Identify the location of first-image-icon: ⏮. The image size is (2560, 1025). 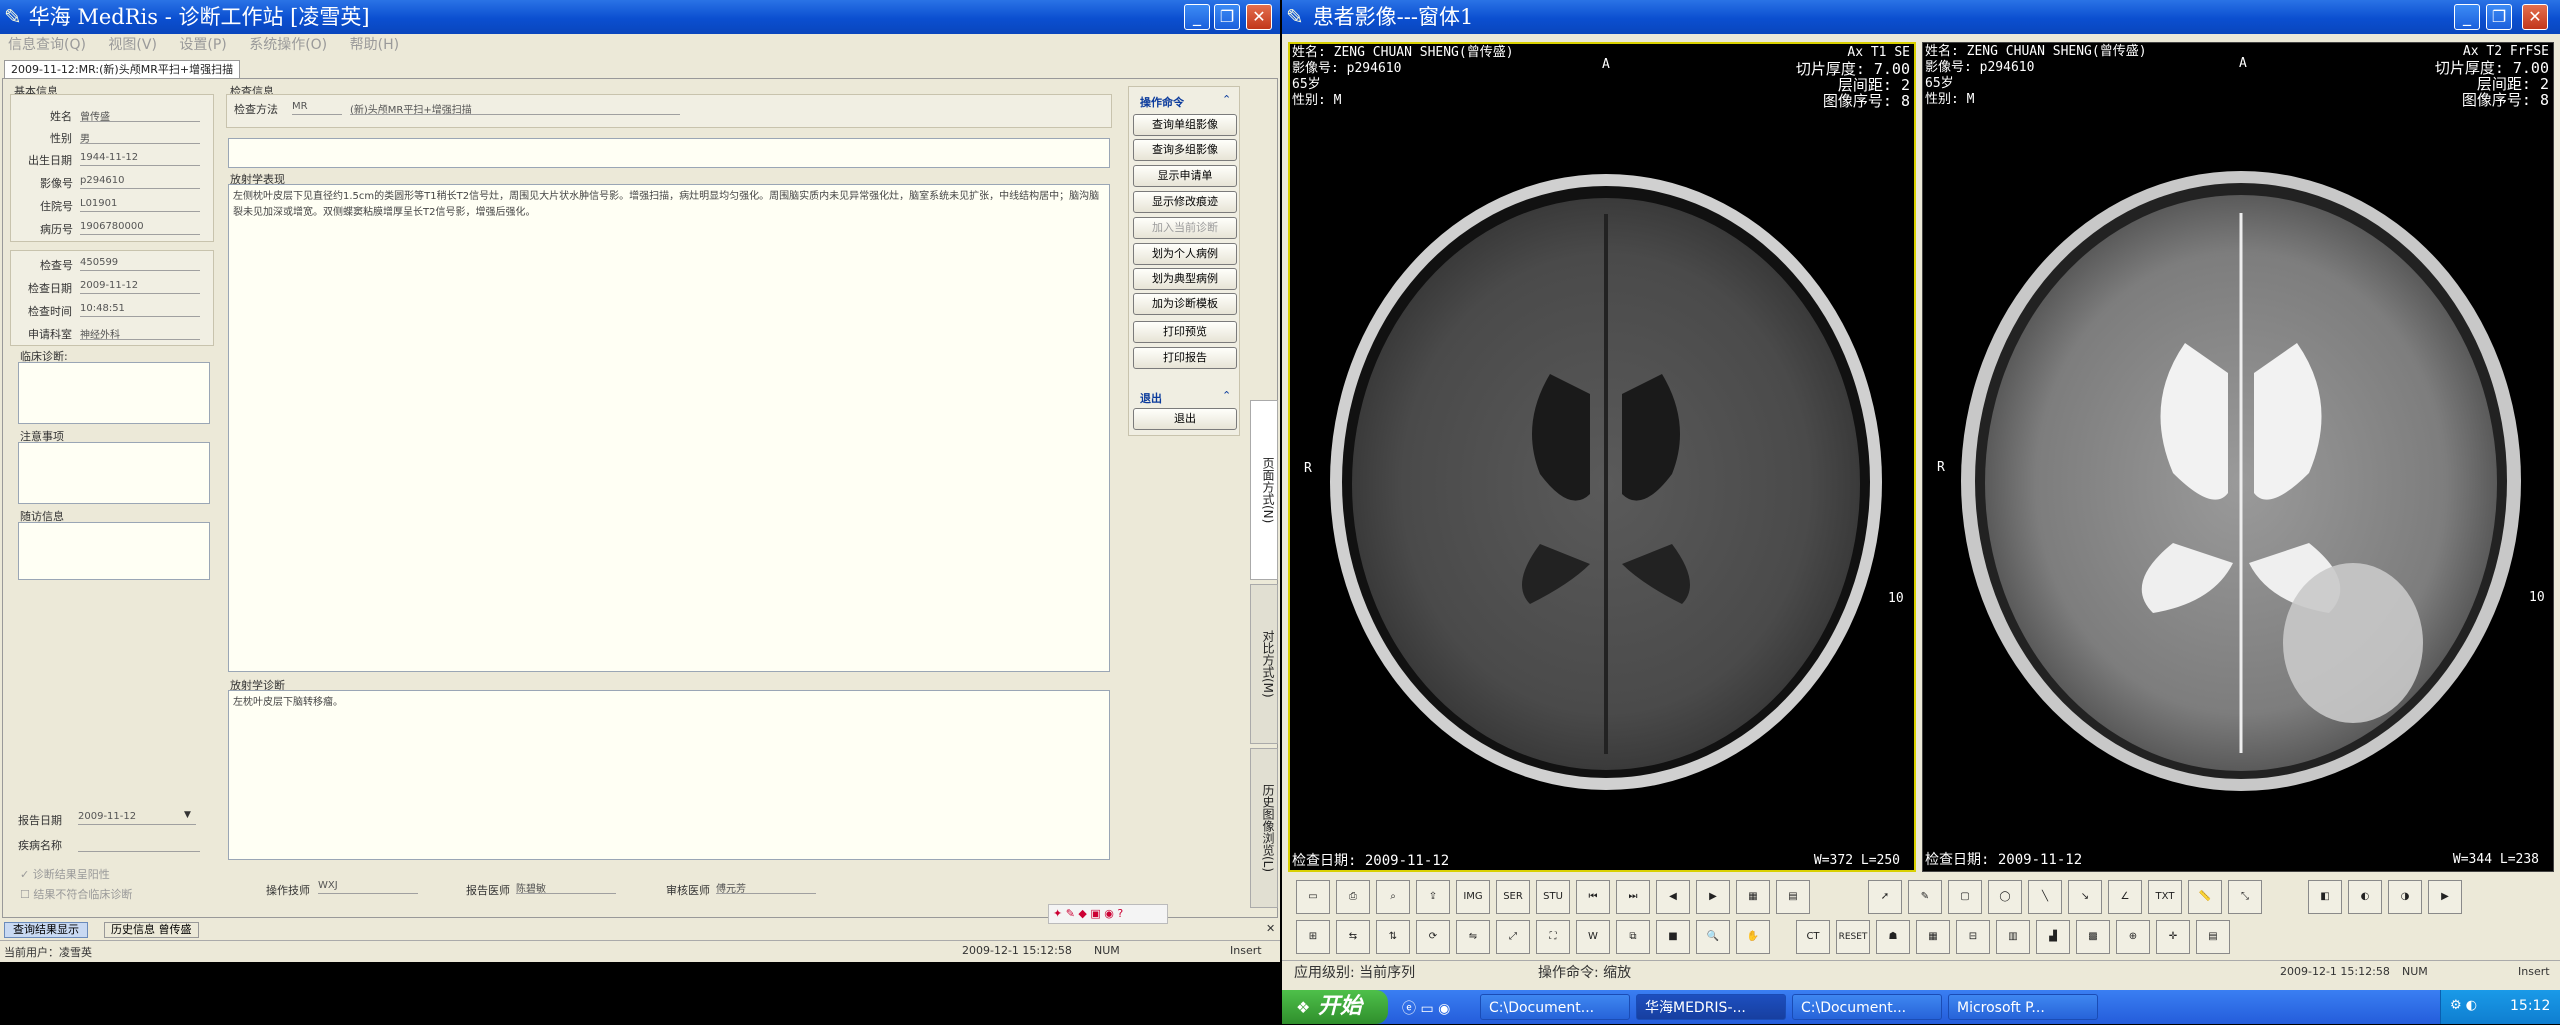
(1593, 897).